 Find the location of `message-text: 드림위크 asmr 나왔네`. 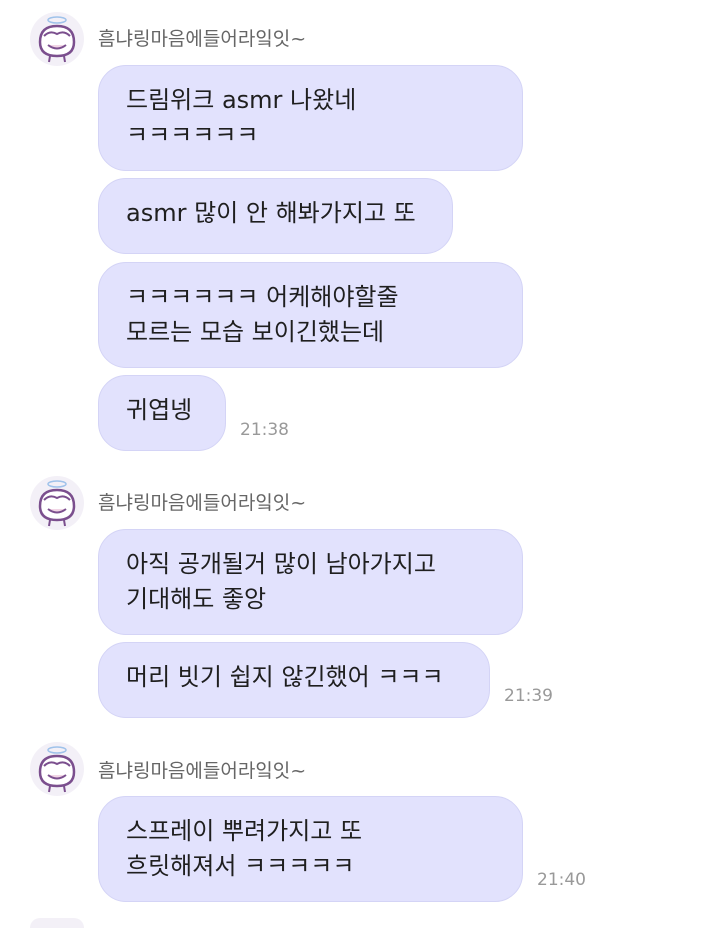

message-text: 드림위크 asmr 나왔네 is located at coordinates (241, 100).